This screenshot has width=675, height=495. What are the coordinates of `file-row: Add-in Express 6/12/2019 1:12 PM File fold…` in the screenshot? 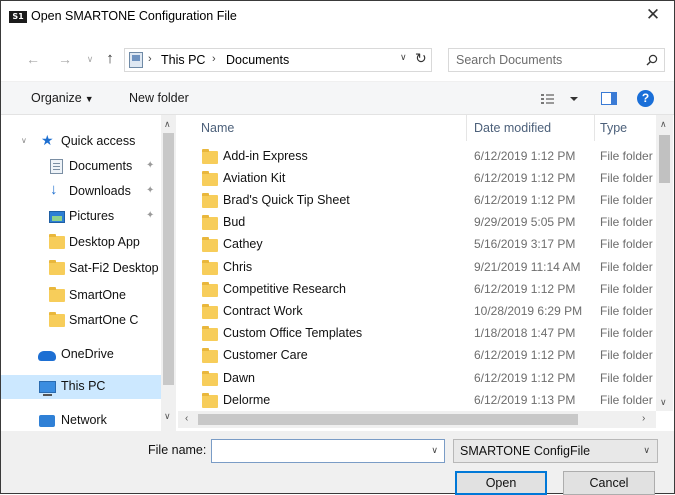 It's located at (418, 157).